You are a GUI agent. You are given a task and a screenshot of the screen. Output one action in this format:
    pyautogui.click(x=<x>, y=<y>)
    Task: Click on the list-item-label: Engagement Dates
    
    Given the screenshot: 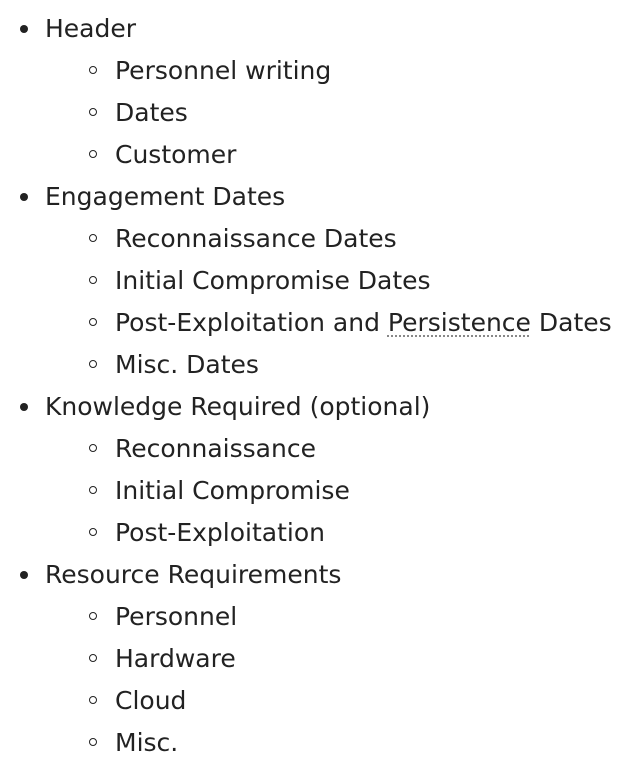 What is the action you would take?
    pyautogui.click(x=165, y=196)
    